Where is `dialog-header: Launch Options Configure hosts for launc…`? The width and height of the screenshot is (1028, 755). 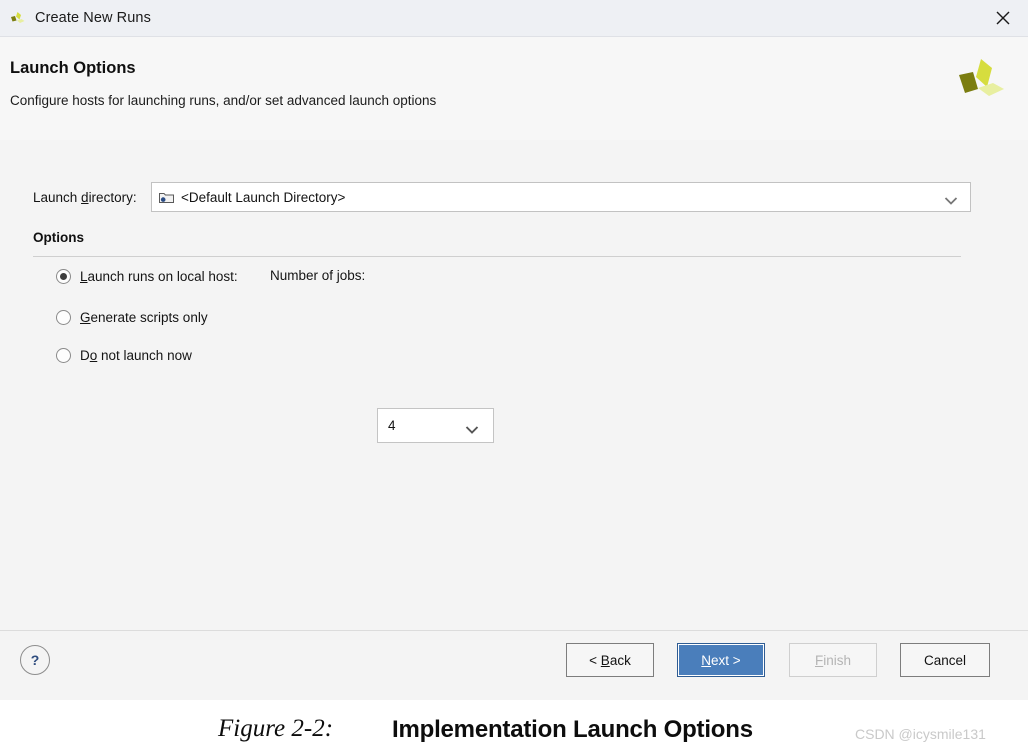 dialog-header: Launch Options Configure hosts for launc… is located at coordinates (514, 88).